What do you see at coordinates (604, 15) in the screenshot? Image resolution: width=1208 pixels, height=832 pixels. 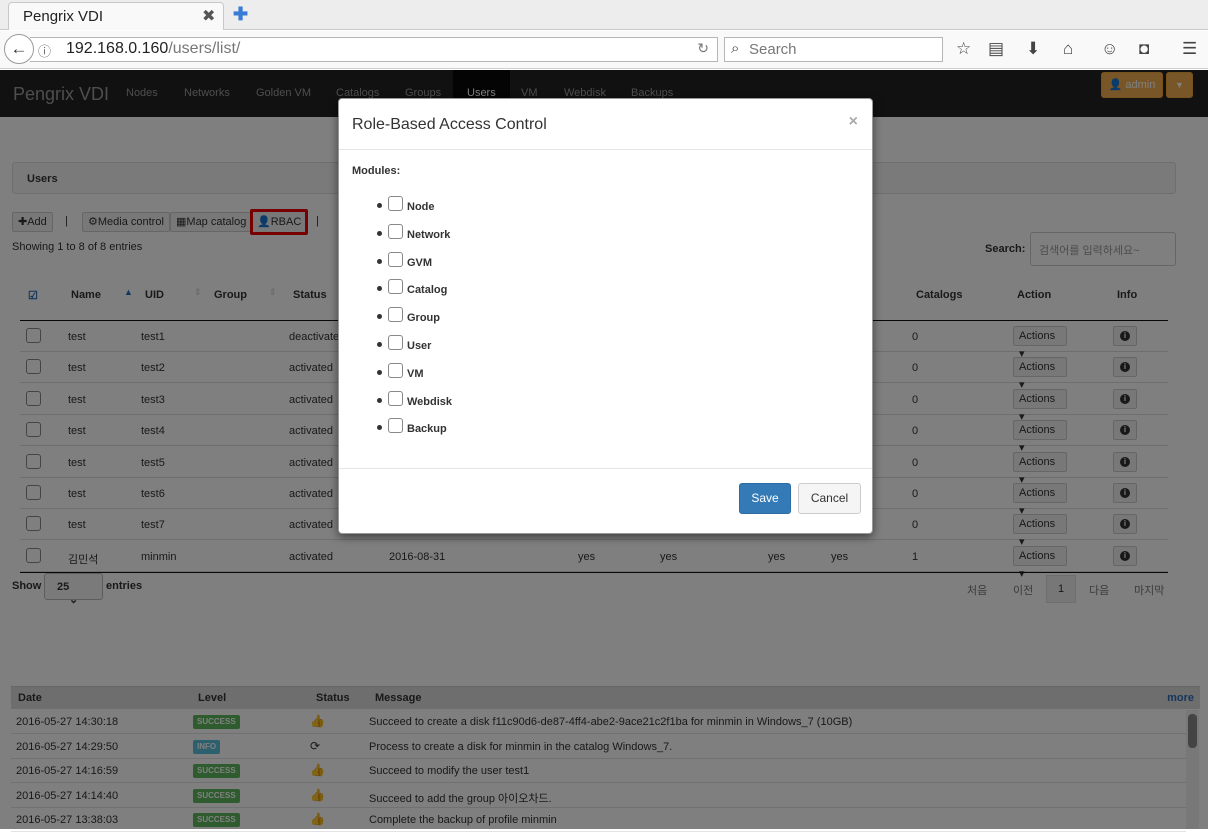 I see `browser-tab-strip: Pengrix VDI ✖ ✚` at bounding box center [604, 15].